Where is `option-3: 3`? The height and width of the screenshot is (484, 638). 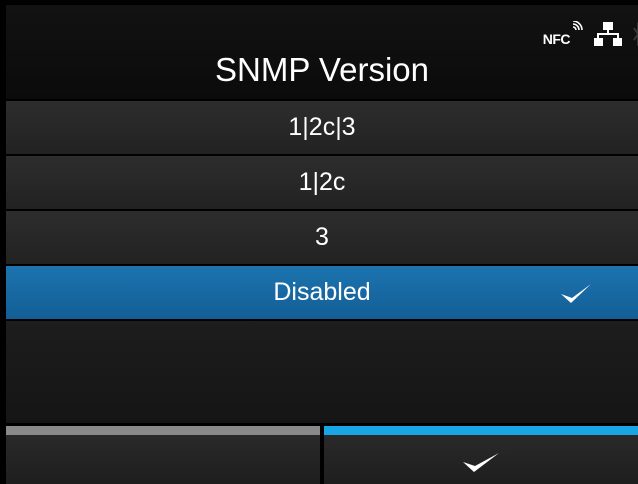 option-3: 3 is located at coordinates (322, 237).